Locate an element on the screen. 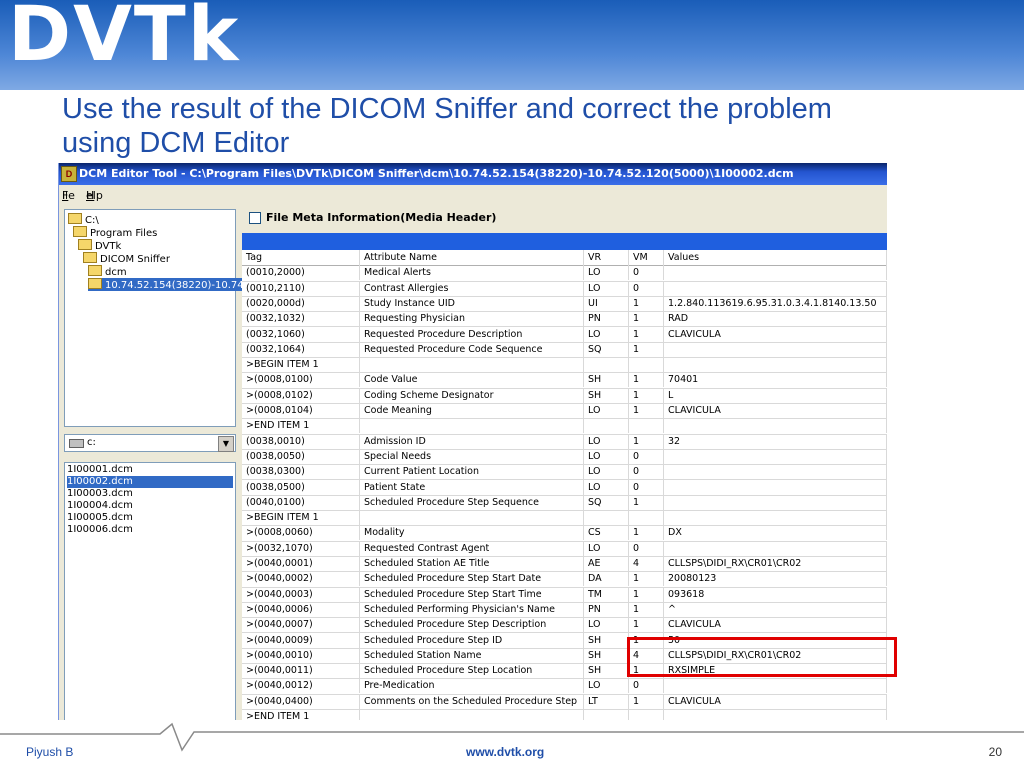  cell-attribute-name: Modality is located at coordinates (472, 533).